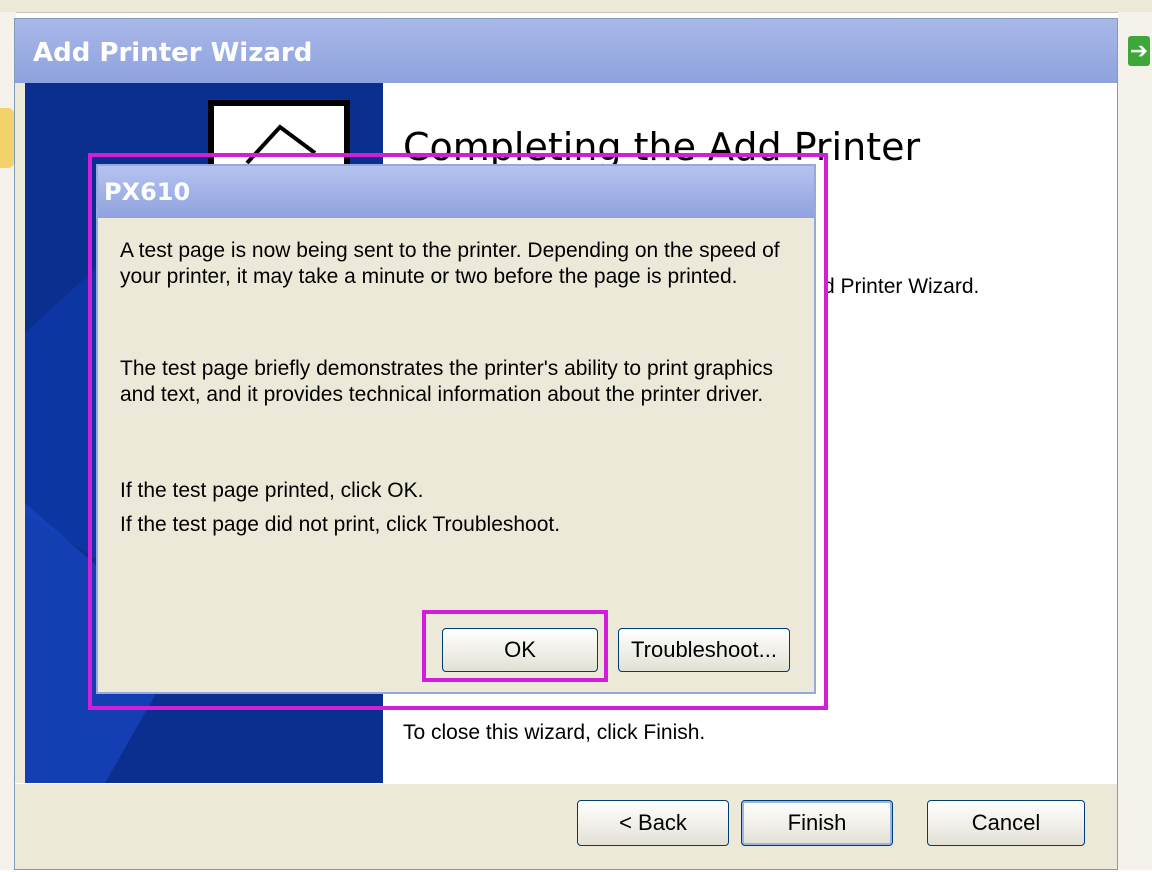 The height and width of the screenshot is (872, 1152). Describe the element at coordinates (7, 138) in the screenshot. I see `folder-icon` at that location.